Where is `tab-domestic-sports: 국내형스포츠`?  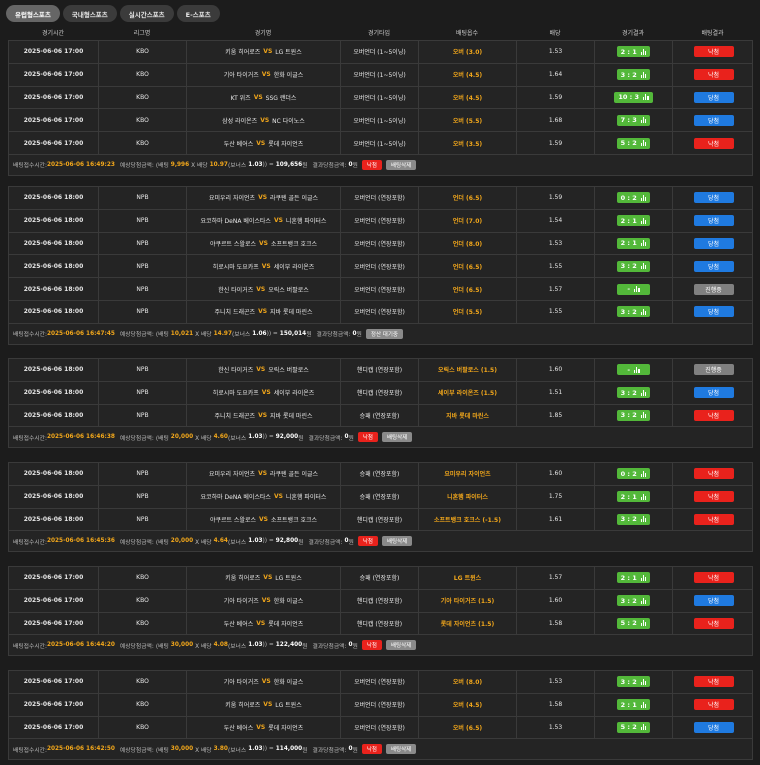 tab-domestic-sports: 국내형스포츠 is located at coordinates (89, 13).